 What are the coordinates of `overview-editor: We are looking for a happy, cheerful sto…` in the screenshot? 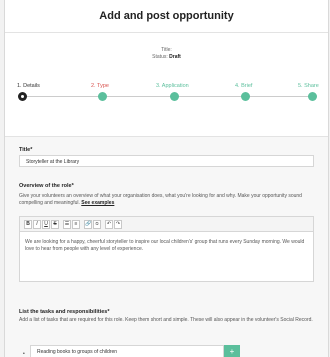 It's located at (166, 257).